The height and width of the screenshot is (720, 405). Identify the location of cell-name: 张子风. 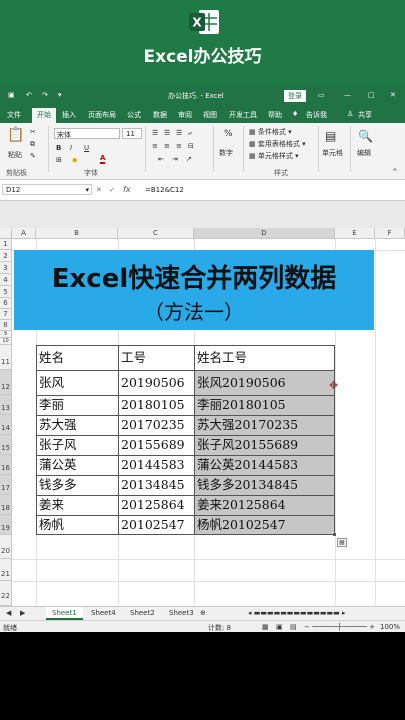
(77, 445).